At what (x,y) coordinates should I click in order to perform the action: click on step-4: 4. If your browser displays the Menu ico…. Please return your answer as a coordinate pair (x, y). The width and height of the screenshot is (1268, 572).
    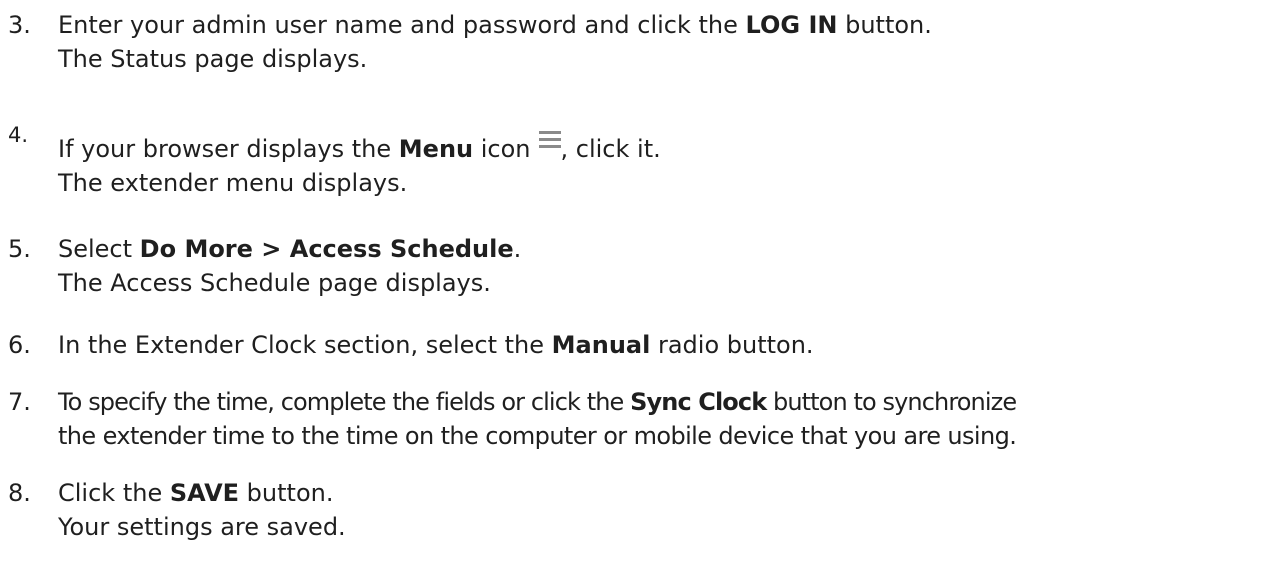
    Looking at the image, I should click on (633, 161).